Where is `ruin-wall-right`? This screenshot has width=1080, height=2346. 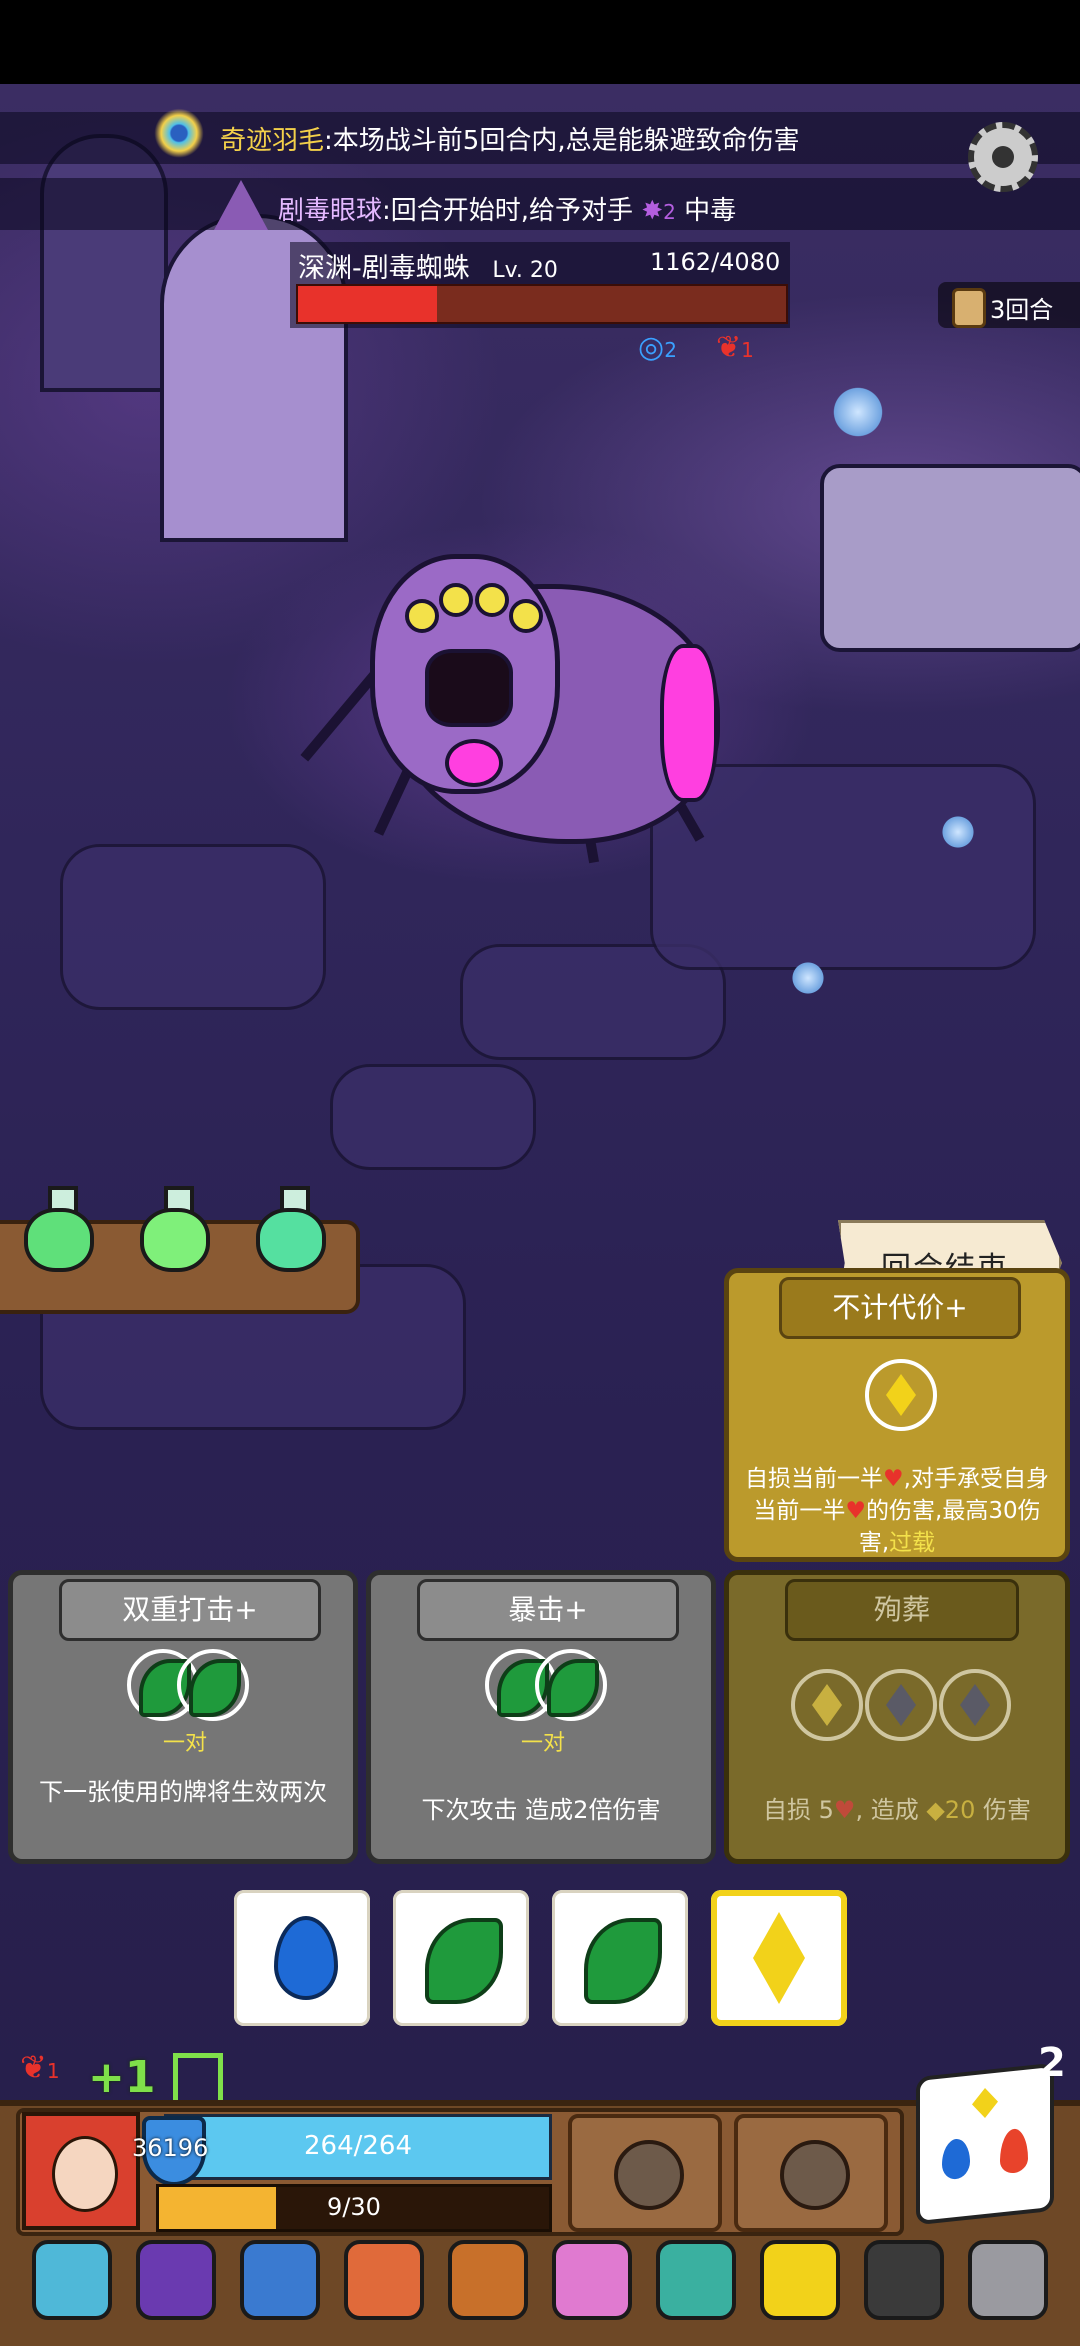 ruin-wall-right is located at coordinates (950, 558).